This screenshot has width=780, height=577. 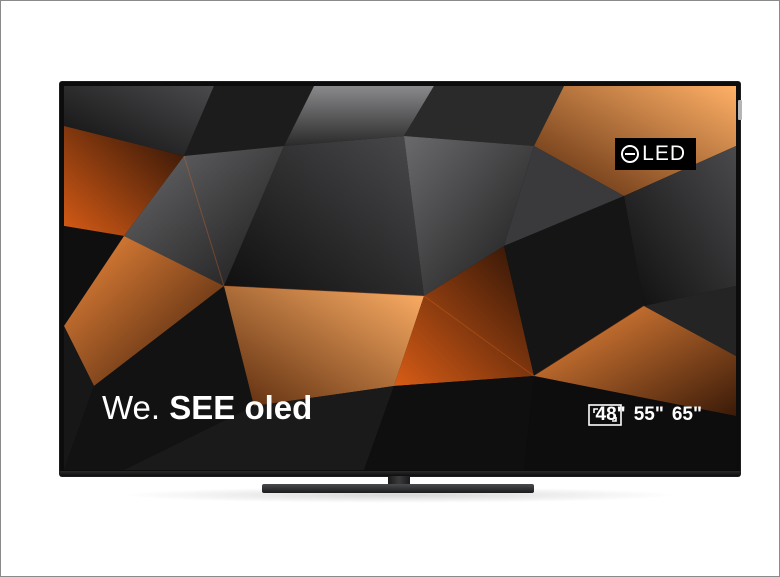 I want to click on oled-badge: LED, so click(x=655, y=154).